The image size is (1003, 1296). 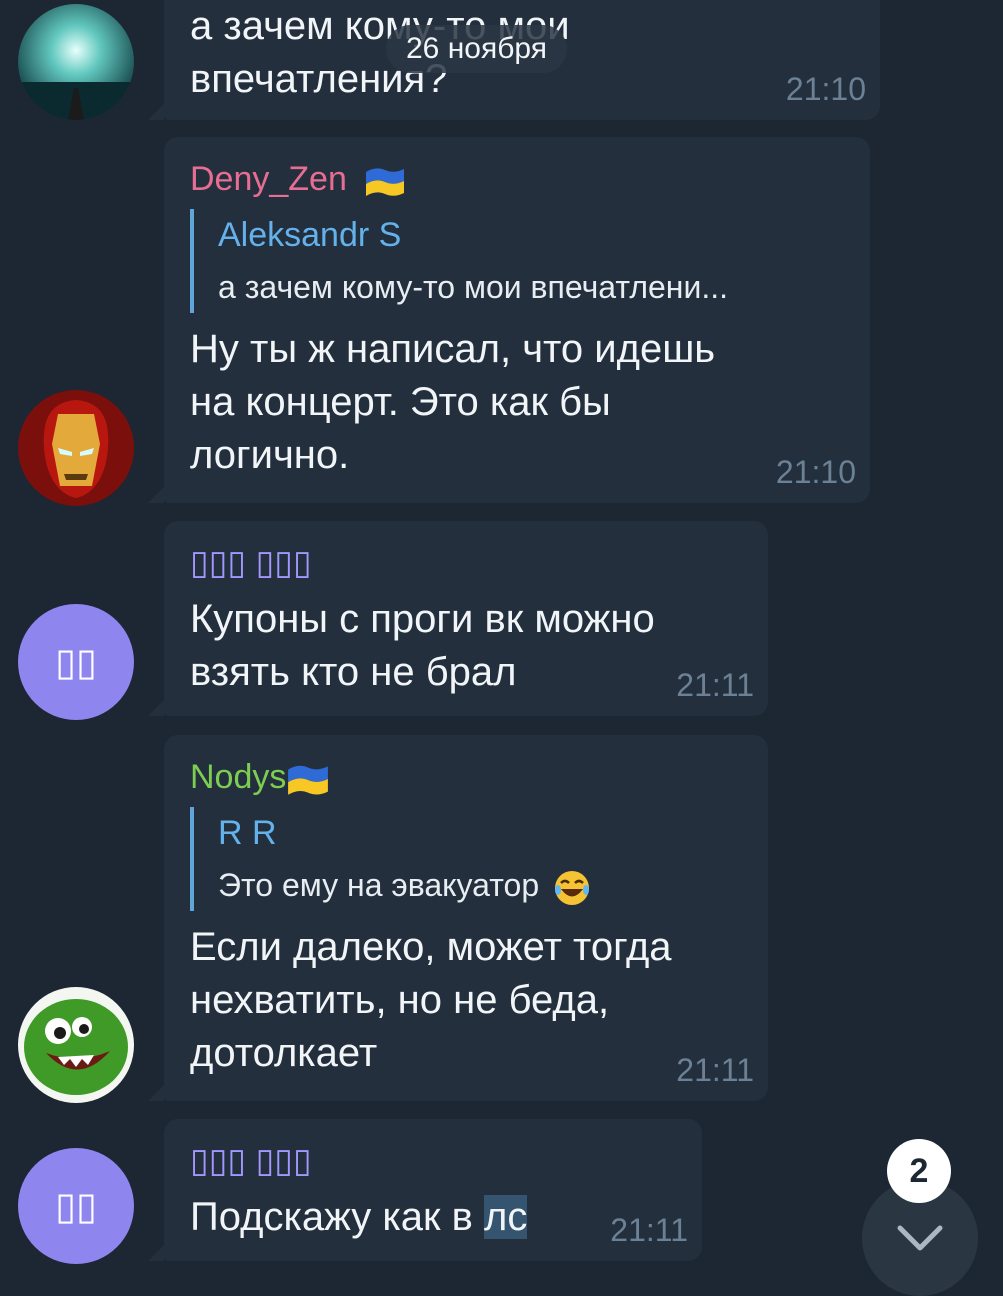 I want to click on highlighted-text: лс, so click(x=506, y=1217).